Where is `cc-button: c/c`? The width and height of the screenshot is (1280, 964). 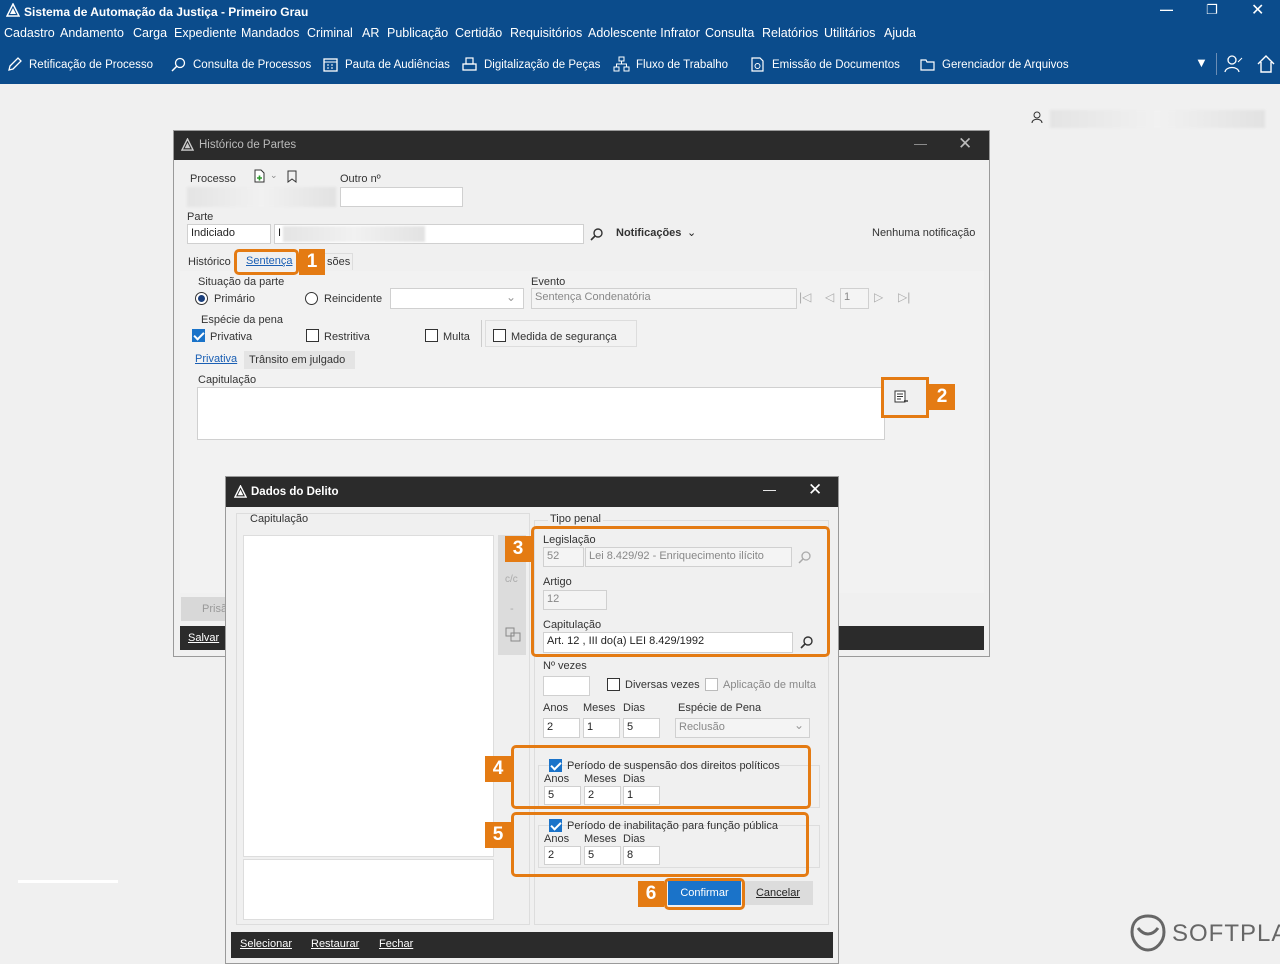 cc-button: c/c is located at coordinates (511, 579).